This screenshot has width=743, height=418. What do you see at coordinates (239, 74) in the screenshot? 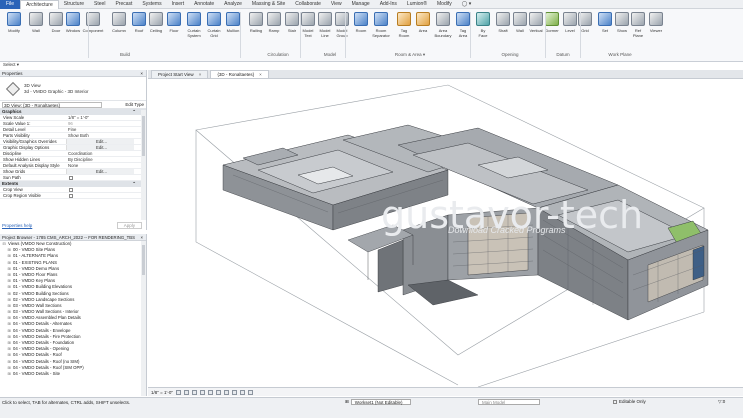
I see `view-tab: {3D - Ronaltaetes} ×` at bounding box center [239, 74].